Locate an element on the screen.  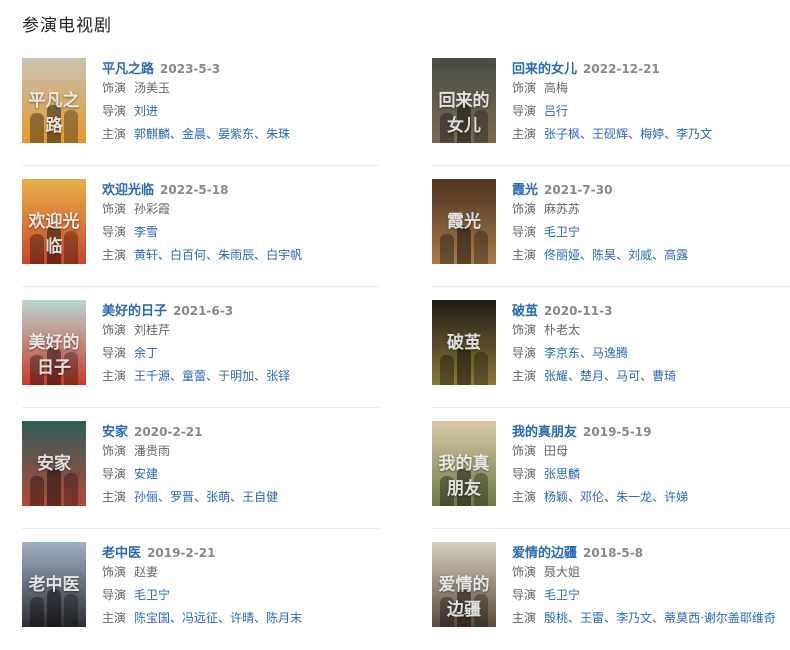
cast-link: 白百何 is located at coordinates (188, 255).